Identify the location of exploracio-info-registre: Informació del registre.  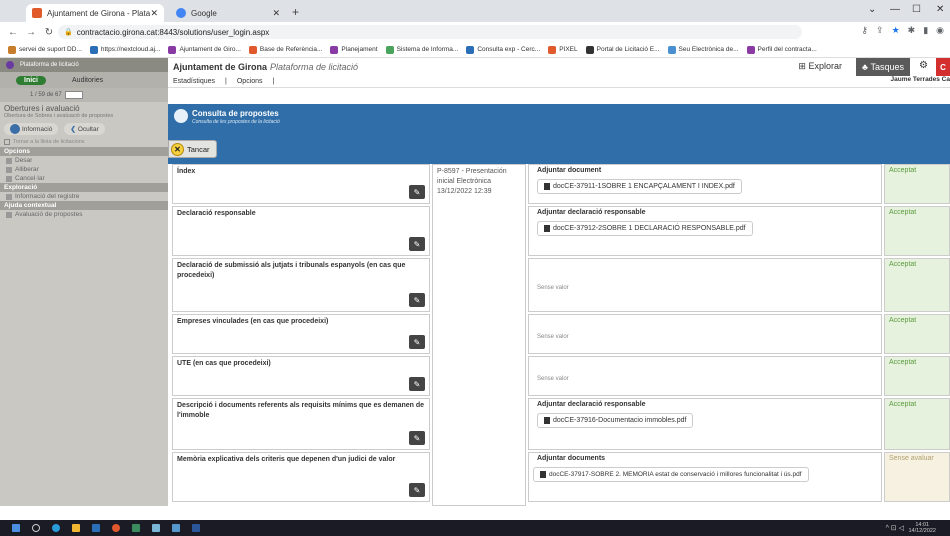
(84, 196).